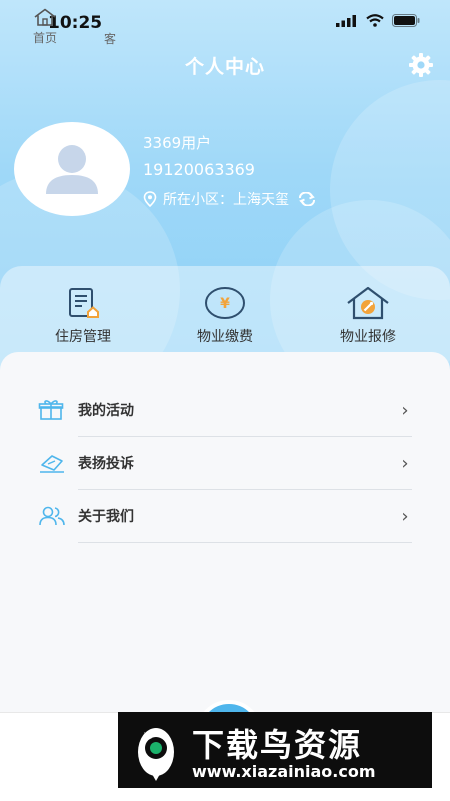 The image size is (450, 801). What do you see at coordinates (199, 169) in the screenshot?
I see `user-phone: 19120063369` at bounding box center [199, 169].